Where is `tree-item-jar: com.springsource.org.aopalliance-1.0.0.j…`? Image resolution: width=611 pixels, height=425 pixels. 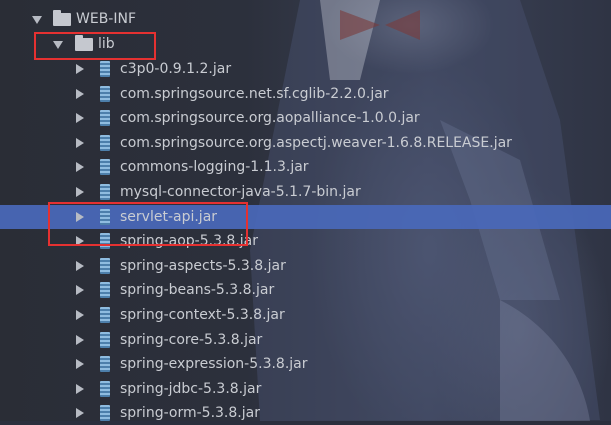 tree-item-jar: com.springsource.org.aopalliance-1.0.0.j… is located at coordinates (305, 118).